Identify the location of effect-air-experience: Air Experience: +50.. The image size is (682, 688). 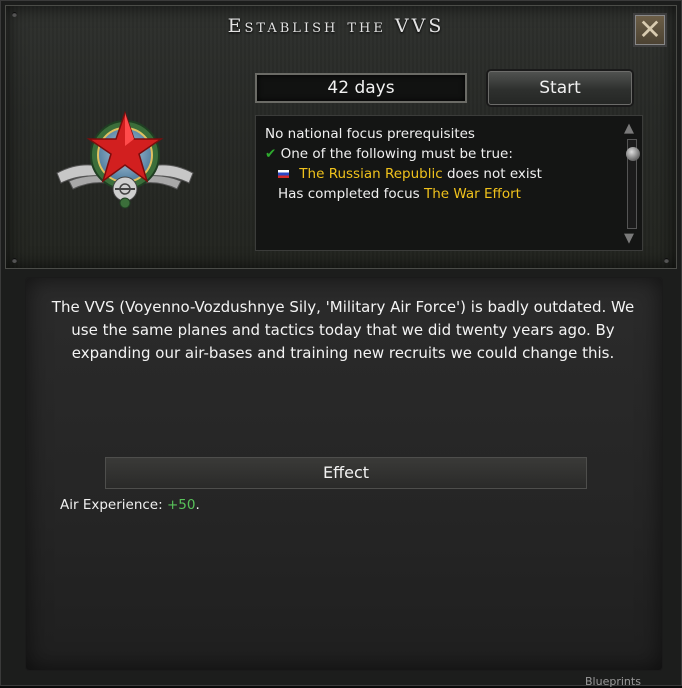
(130, 505).